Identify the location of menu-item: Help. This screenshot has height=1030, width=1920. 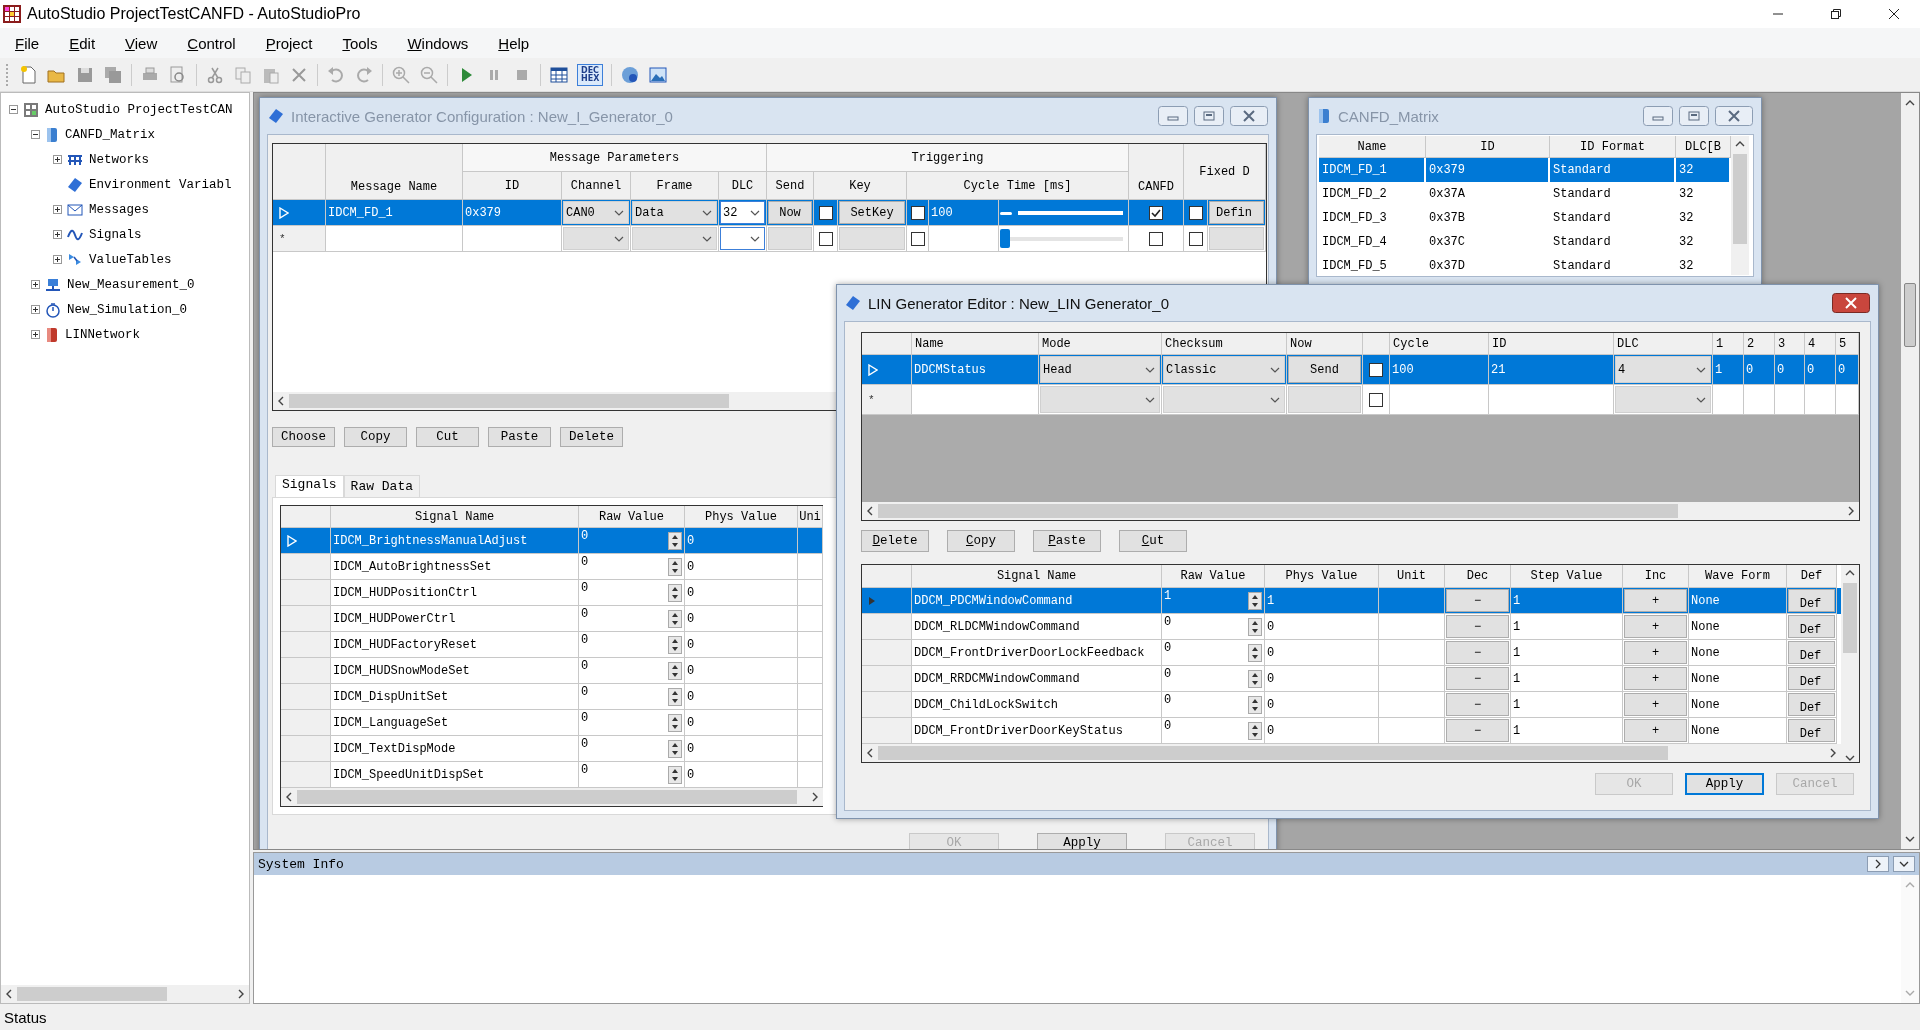
(514, 43).